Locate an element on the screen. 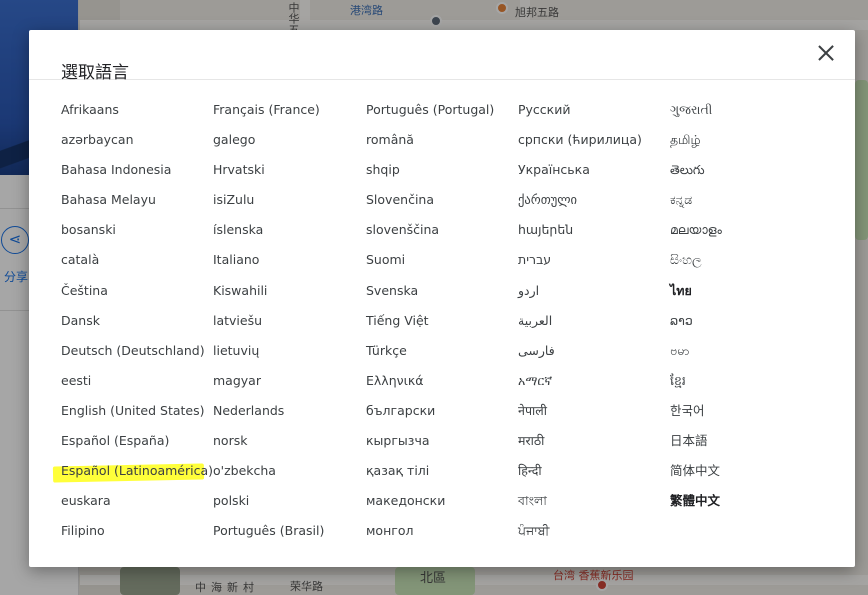  language-option: Bahasa Melayu is located at coordinates (137, 200).